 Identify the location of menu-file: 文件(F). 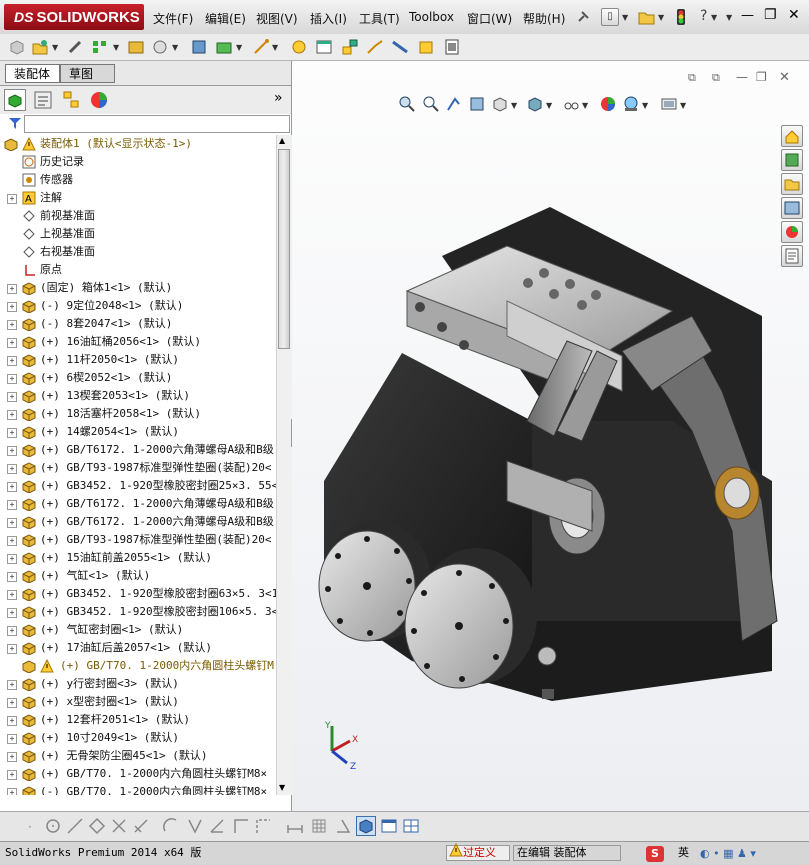
(173, 18).